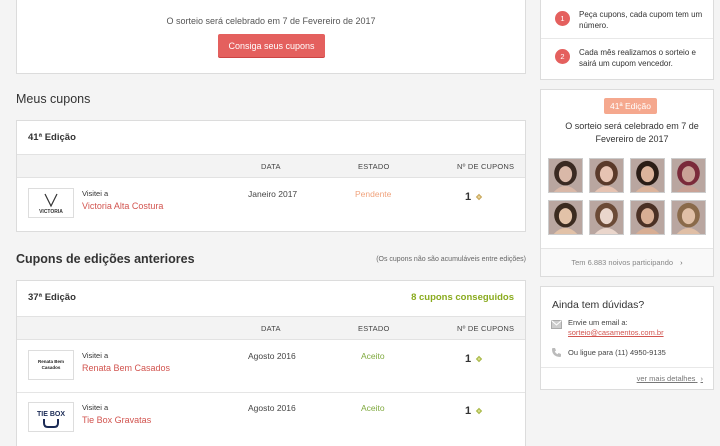 This screenshot has width=720, height=446. I want to click on phone-number: (11) 4950-9135, so click(640, 352).